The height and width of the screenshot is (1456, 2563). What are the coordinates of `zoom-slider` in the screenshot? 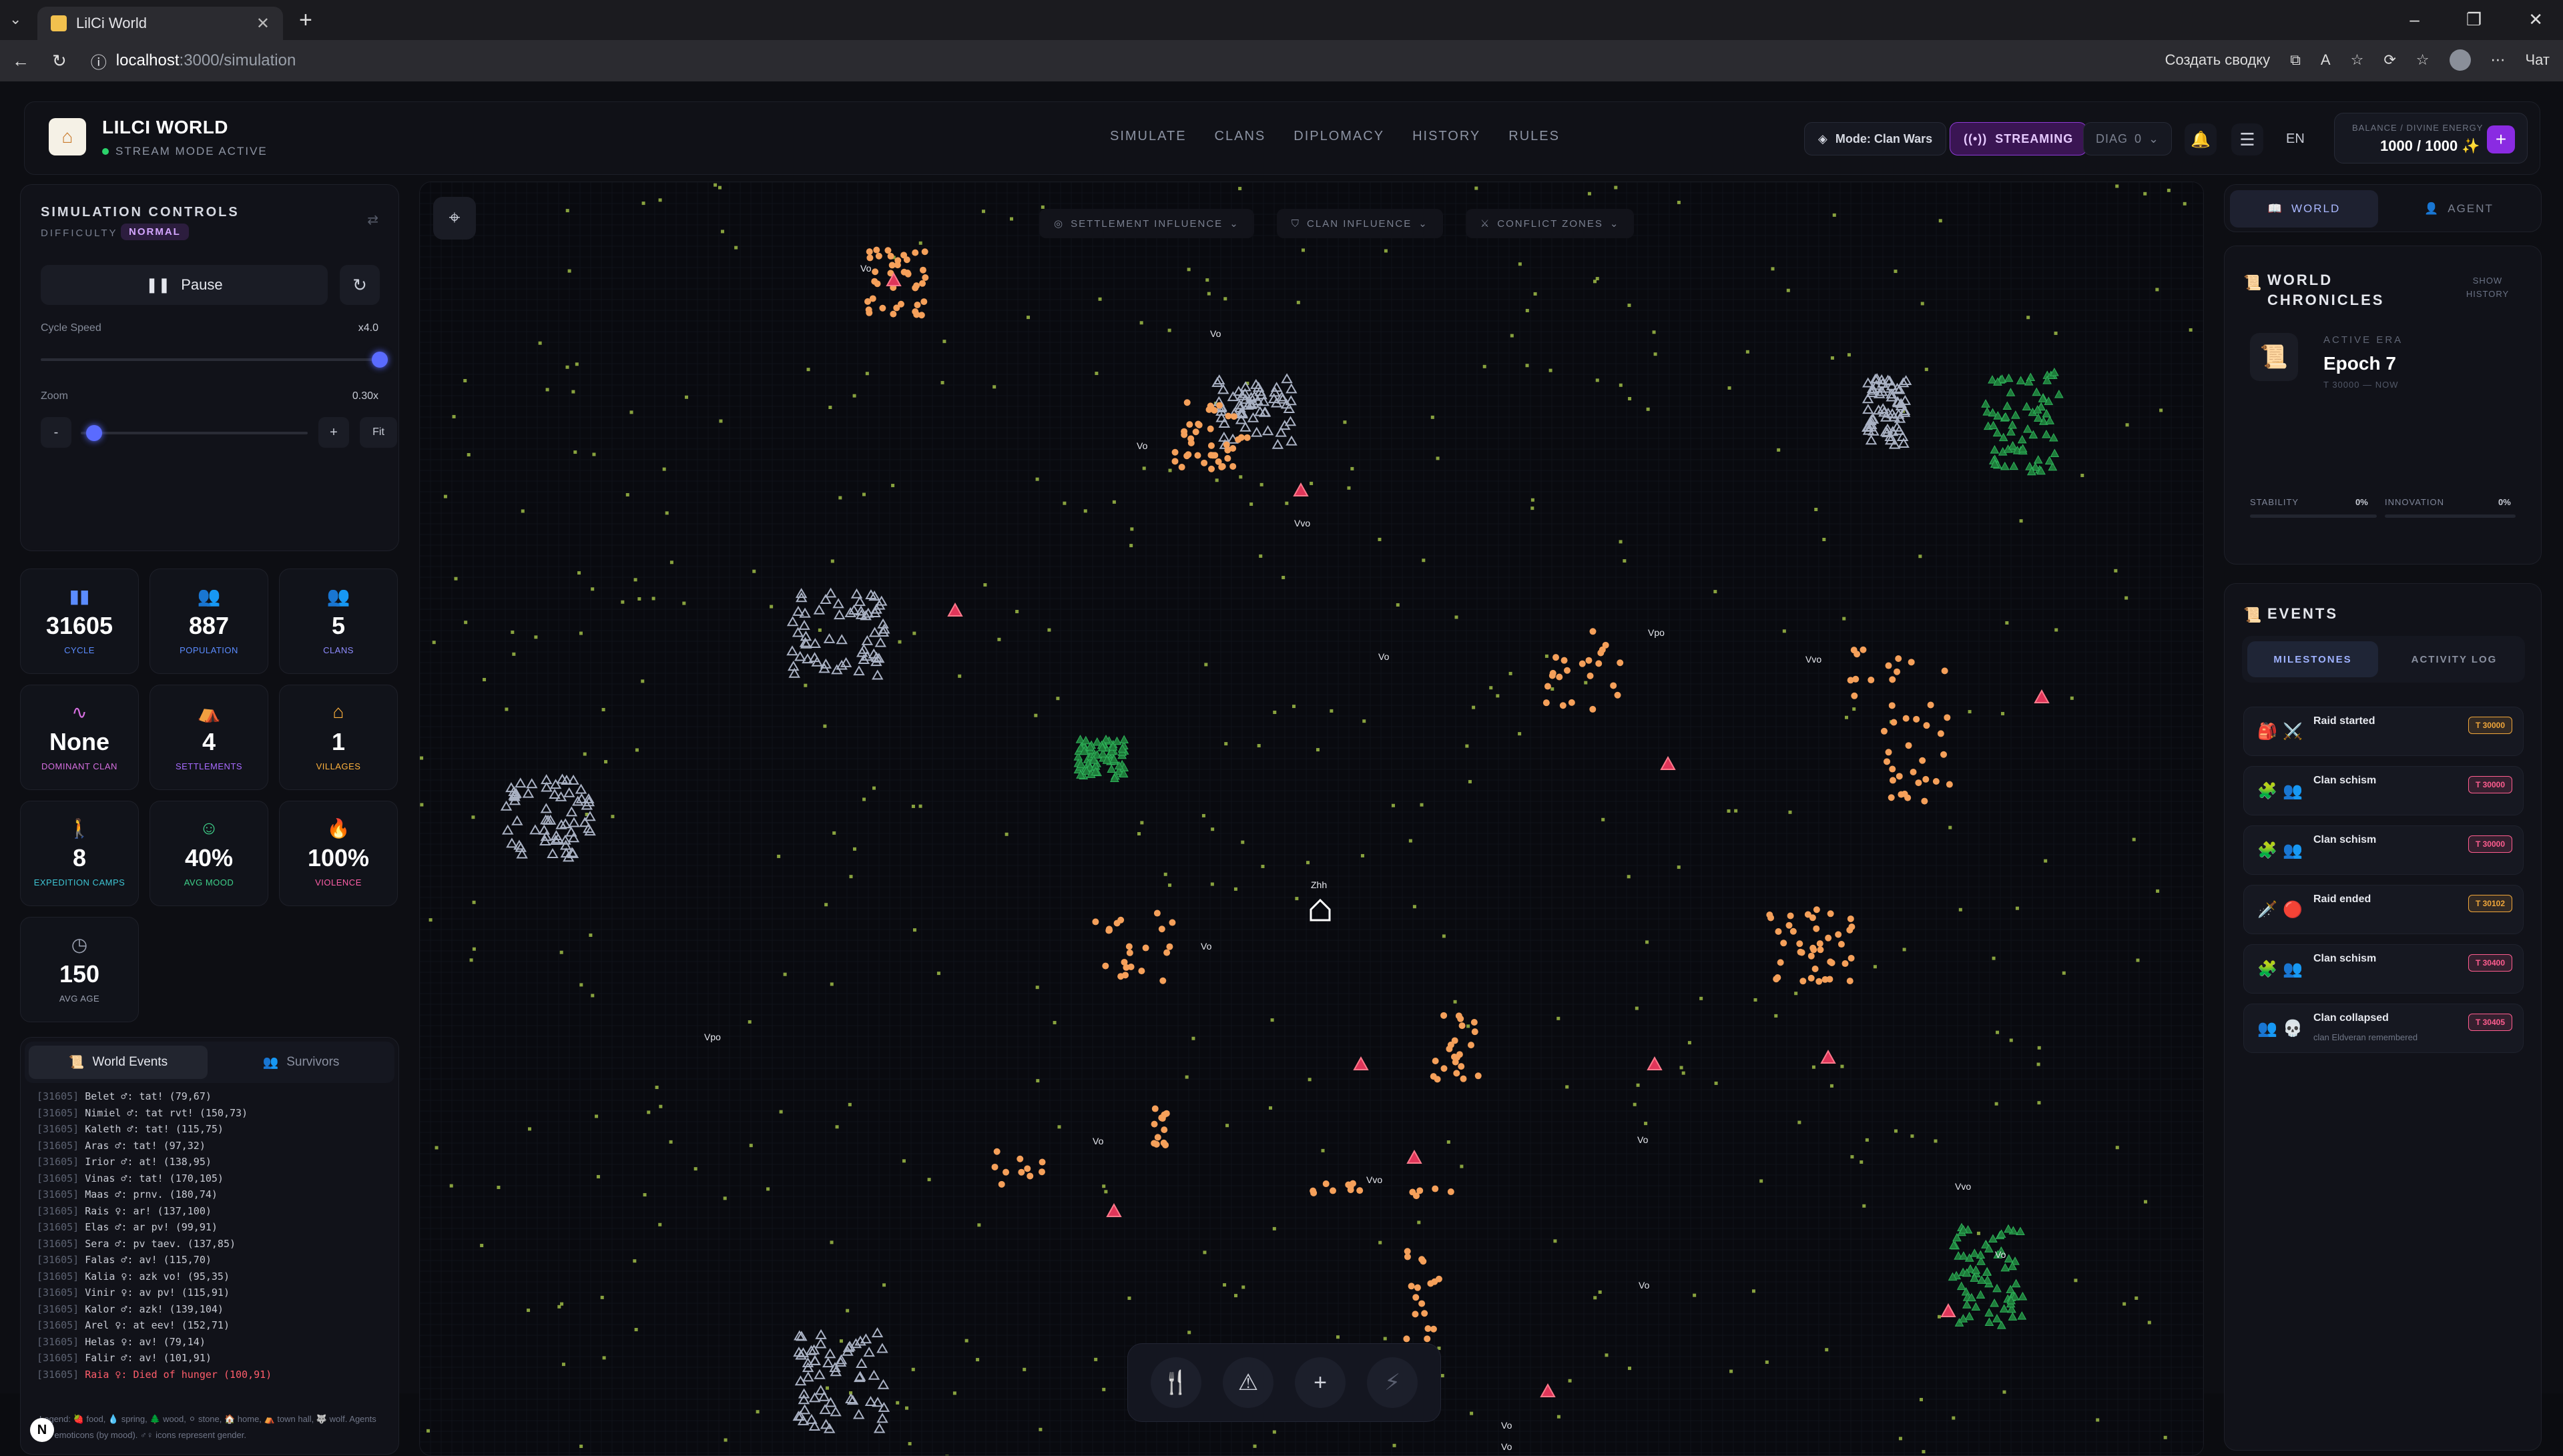 It's located at (194, 433).